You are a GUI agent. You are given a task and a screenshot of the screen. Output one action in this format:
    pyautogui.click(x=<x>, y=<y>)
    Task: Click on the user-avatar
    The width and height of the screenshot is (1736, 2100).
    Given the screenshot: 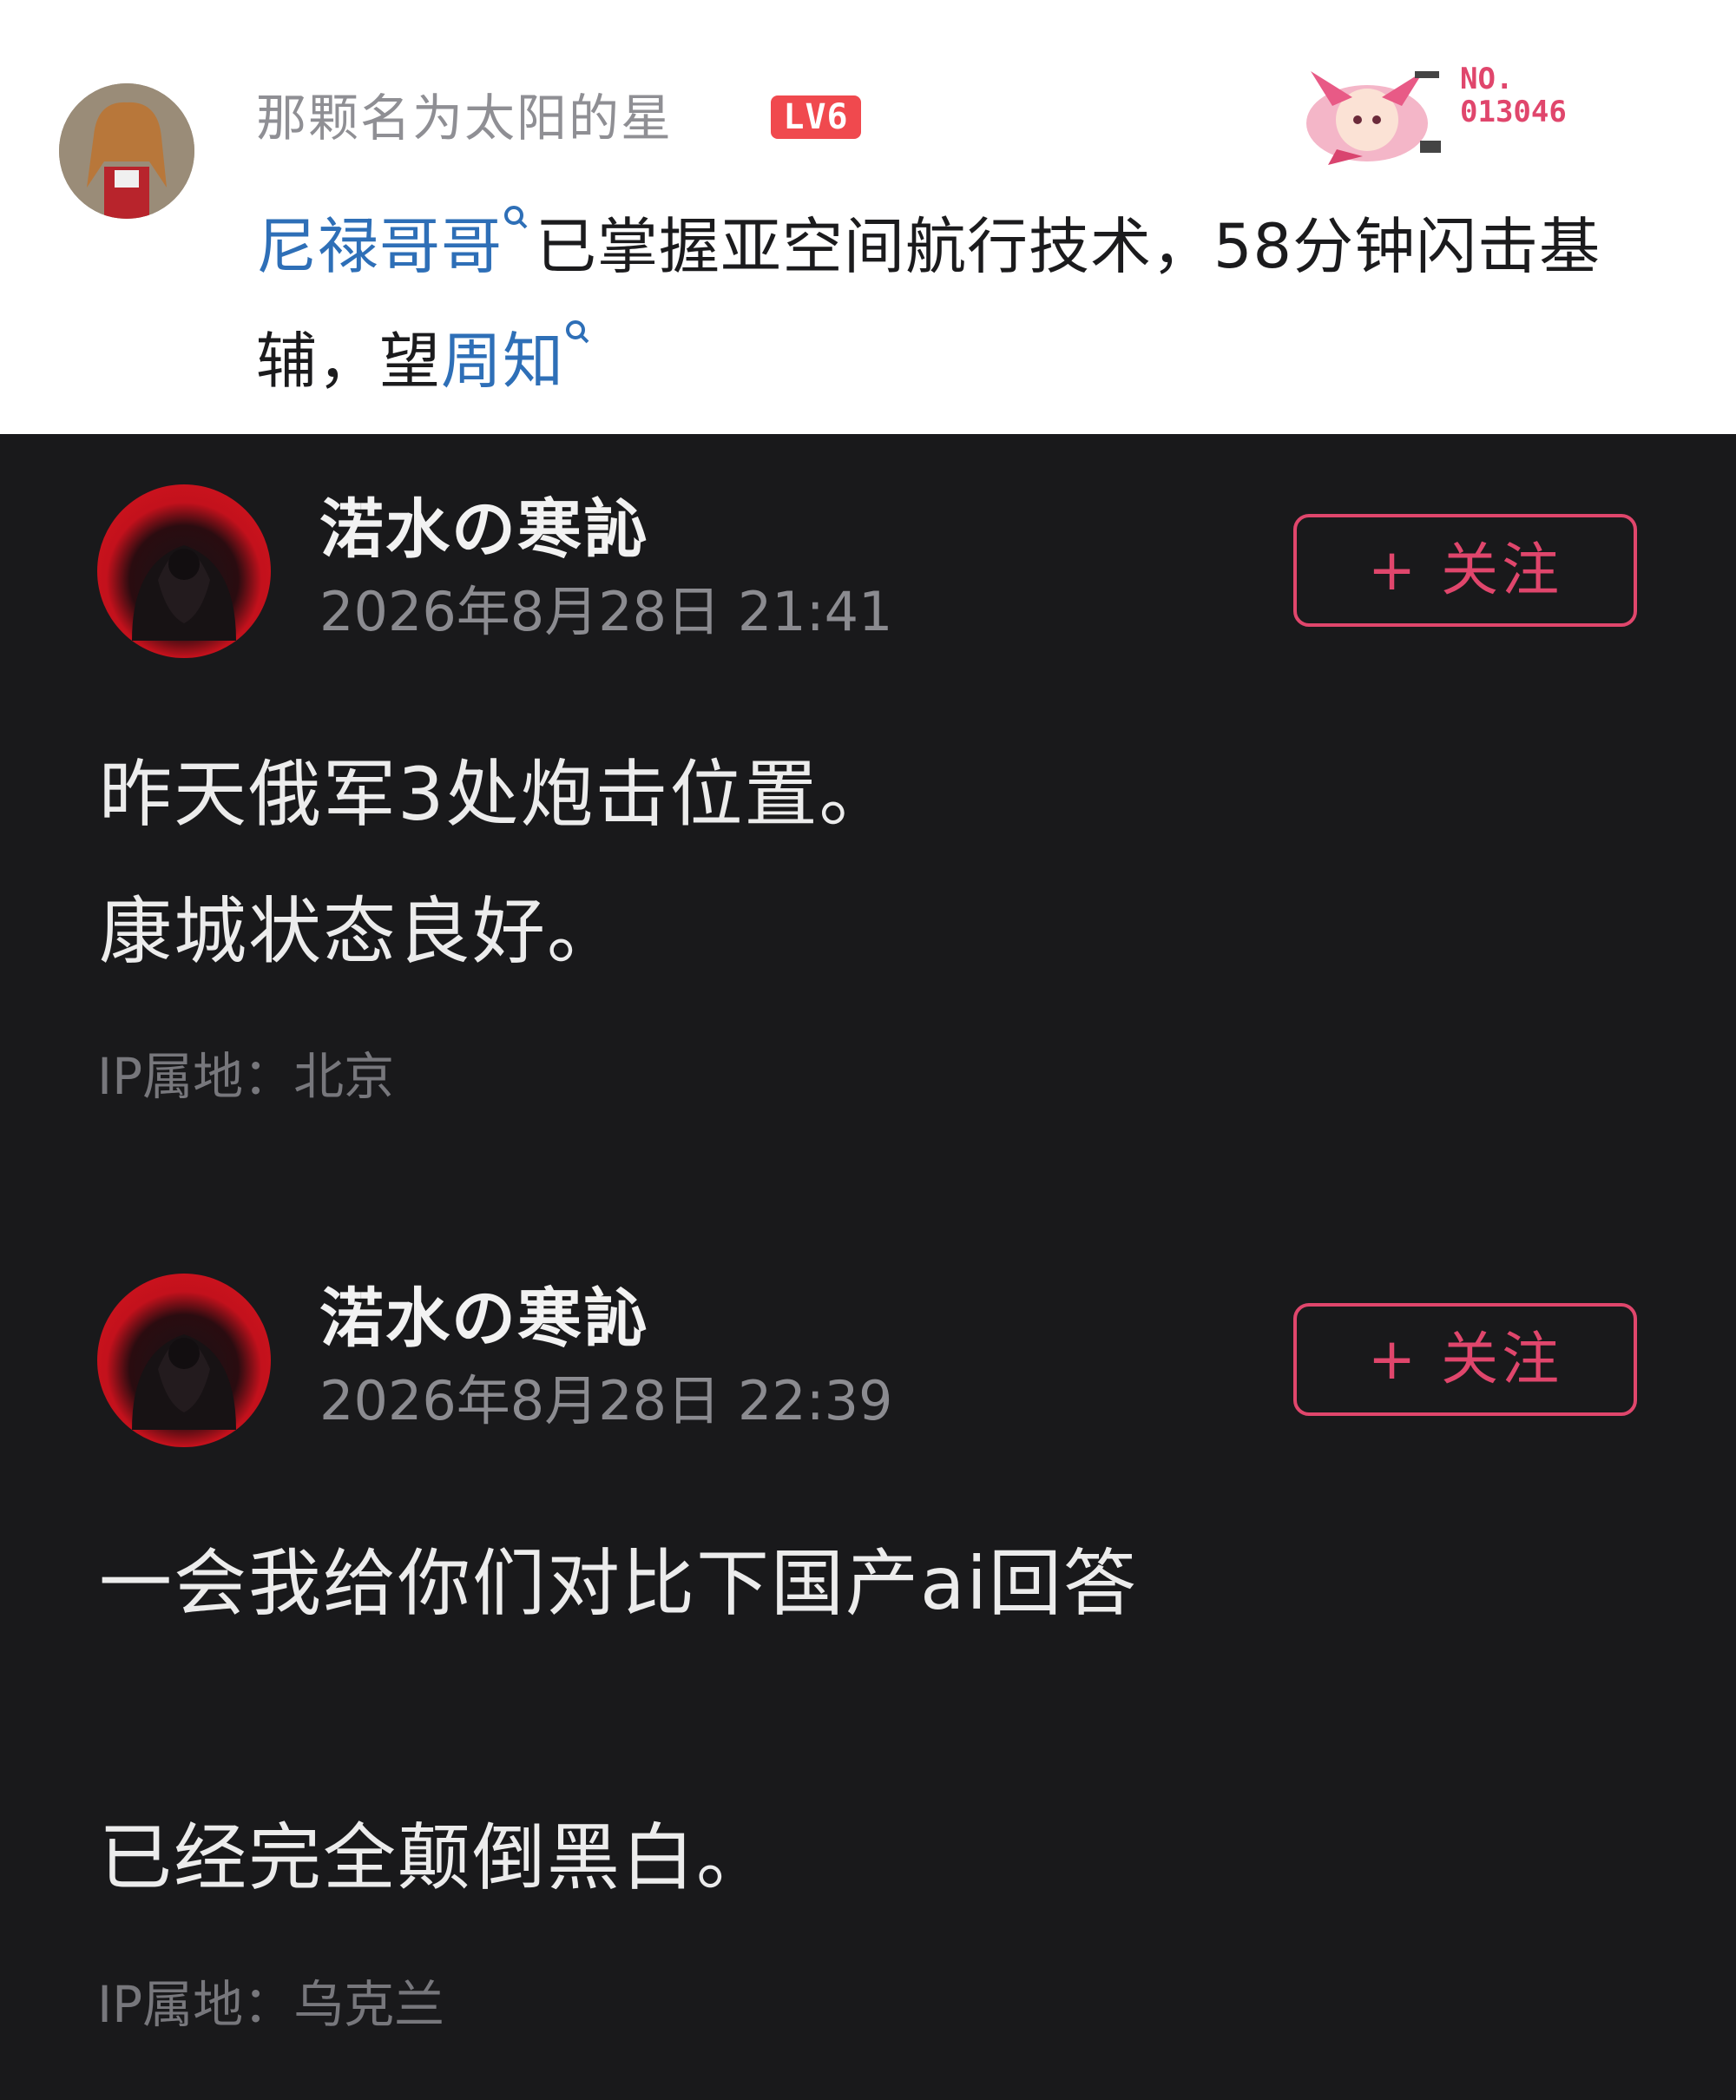 What is the action you would take?
    pyautogui.click(x=126, y=151)
    